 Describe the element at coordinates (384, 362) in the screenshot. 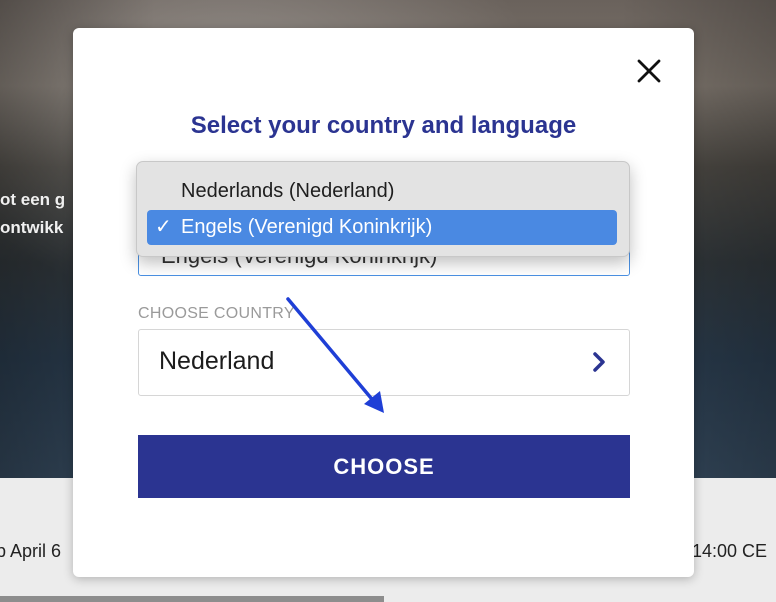

I see `country-select: Nederland` at that location.